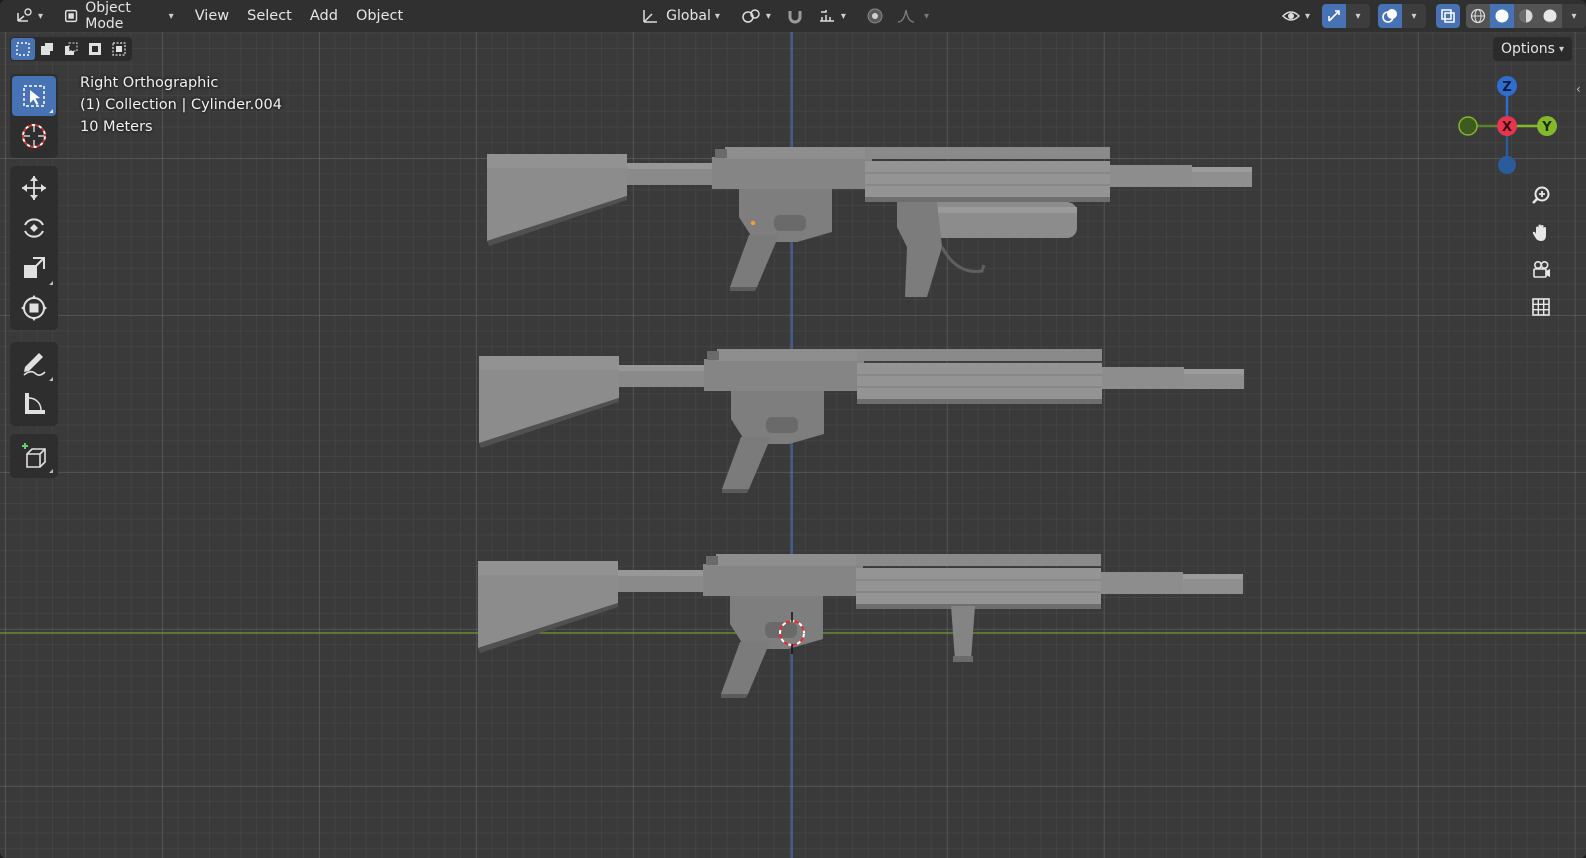  Describe the element at coordinates (1468, 126) in the screenshot. I see `neg-y-axis-handle` at that location.